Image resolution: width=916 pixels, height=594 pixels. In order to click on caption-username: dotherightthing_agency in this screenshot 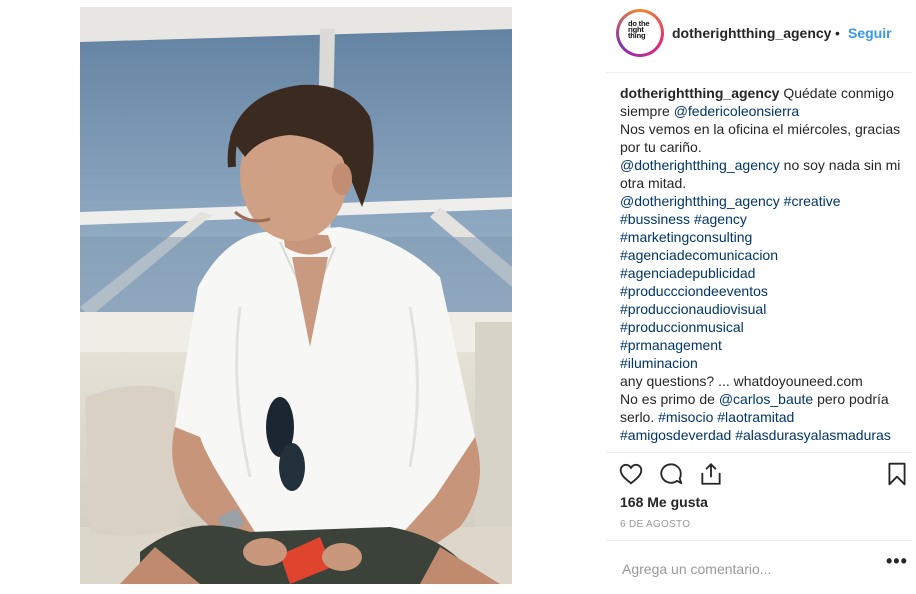, I will do `click(699, 93)`.